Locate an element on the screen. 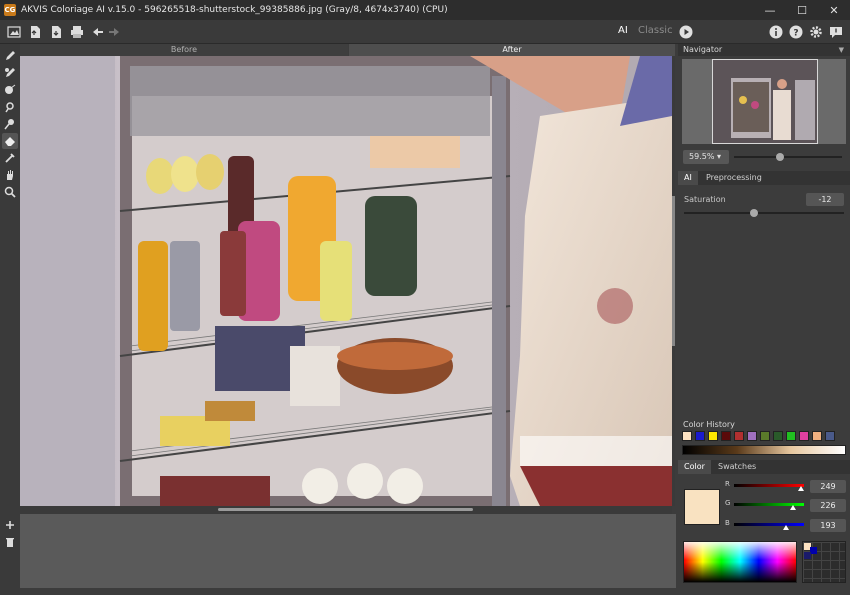 Image resolution: width=850 pixels, height=595 pixels. image-open-icon is located at coordinates (14, 32).